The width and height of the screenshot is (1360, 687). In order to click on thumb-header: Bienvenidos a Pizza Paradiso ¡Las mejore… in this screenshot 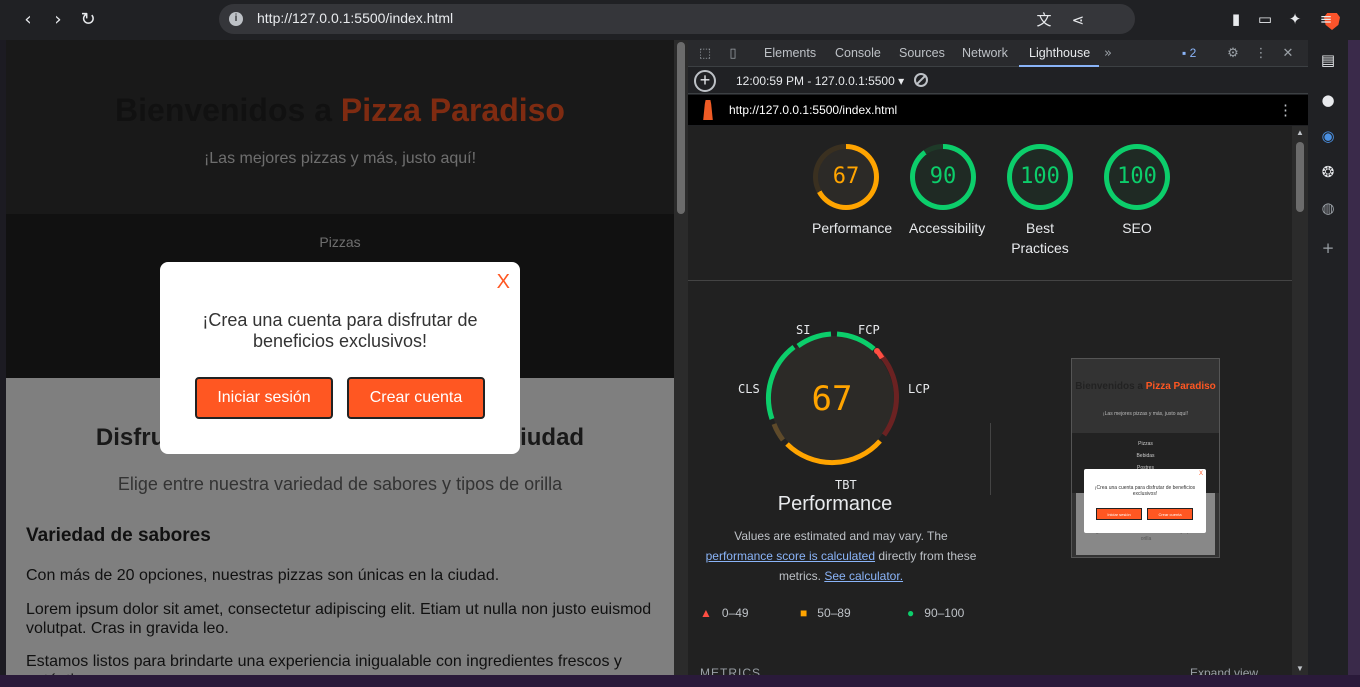, I will do `click(1145, 396)`.